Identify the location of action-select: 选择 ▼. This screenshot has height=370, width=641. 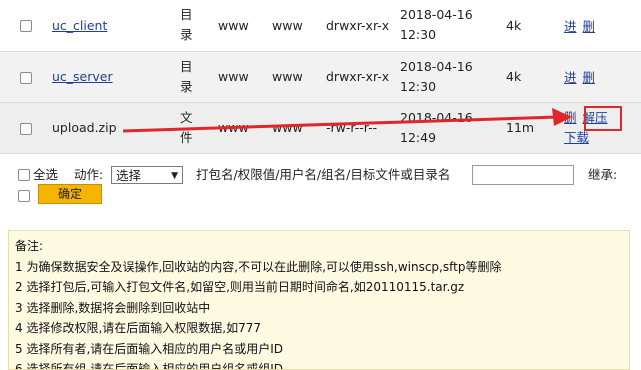
(147, 175).